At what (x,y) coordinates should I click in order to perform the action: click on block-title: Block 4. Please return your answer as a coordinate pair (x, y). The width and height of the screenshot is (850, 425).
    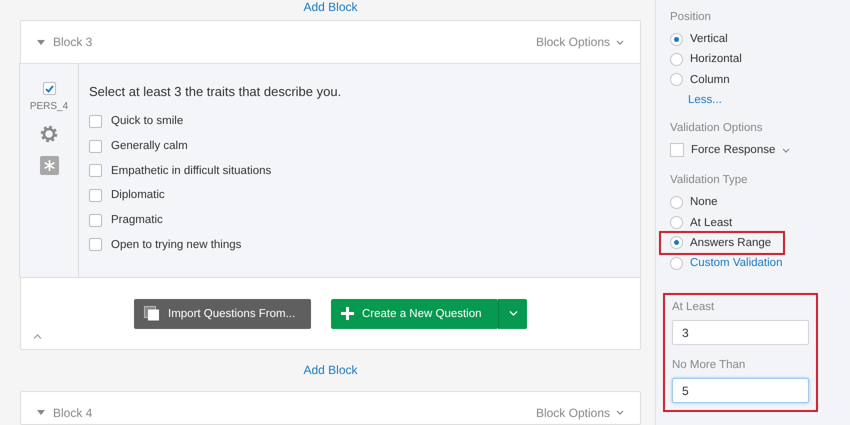
    Looking at the image, I should click on (72, 413).